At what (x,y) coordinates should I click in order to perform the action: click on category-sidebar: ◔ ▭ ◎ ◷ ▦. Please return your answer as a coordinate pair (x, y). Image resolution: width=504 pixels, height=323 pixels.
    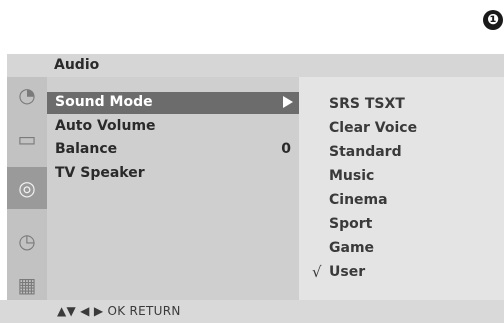
    Looking at the image, I should click on (27, 188).